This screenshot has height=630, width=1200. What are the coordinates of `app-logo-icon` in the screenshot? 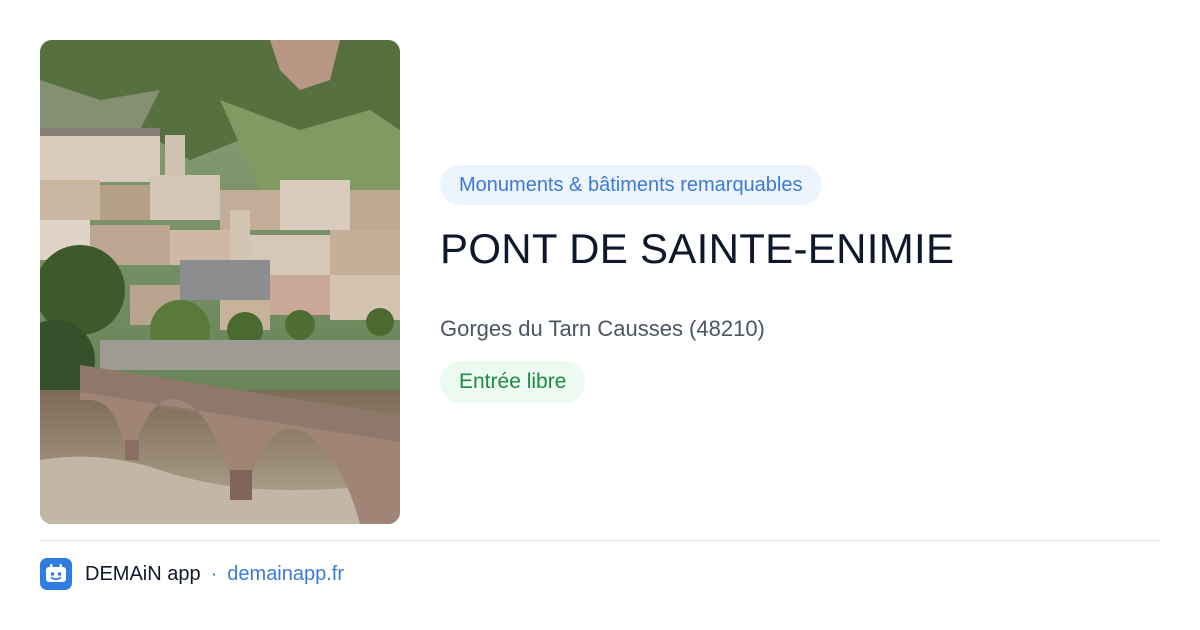 It's located at (56, 574).